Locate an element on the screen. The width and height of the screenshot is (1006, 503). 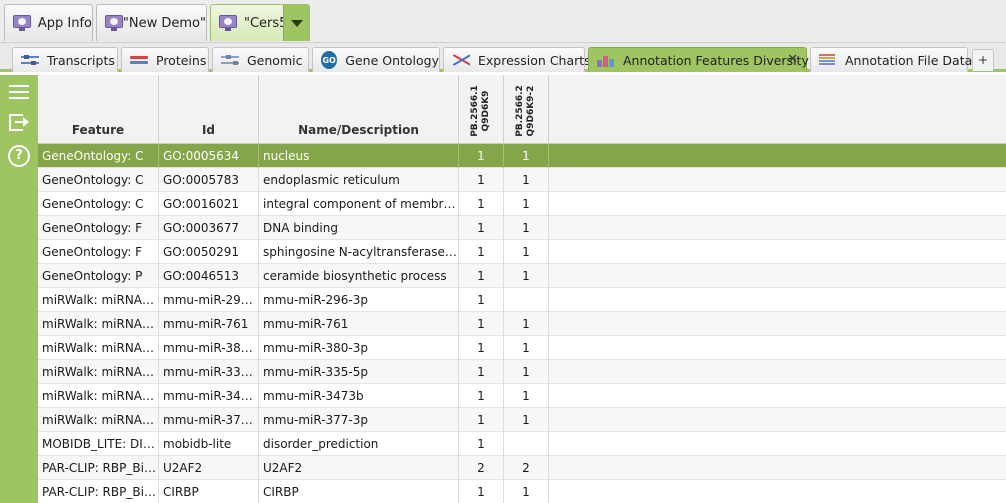
tab-proteins: Proteins is located at coordinates (165, 59).